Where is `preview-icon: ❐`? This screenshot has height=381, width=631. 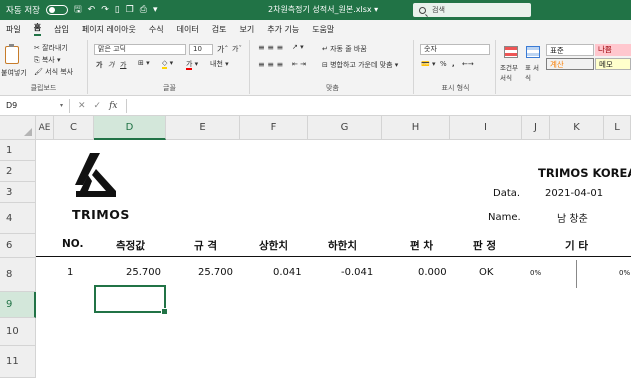 preview-icon: ❐ is located at coordinates (130, 10).